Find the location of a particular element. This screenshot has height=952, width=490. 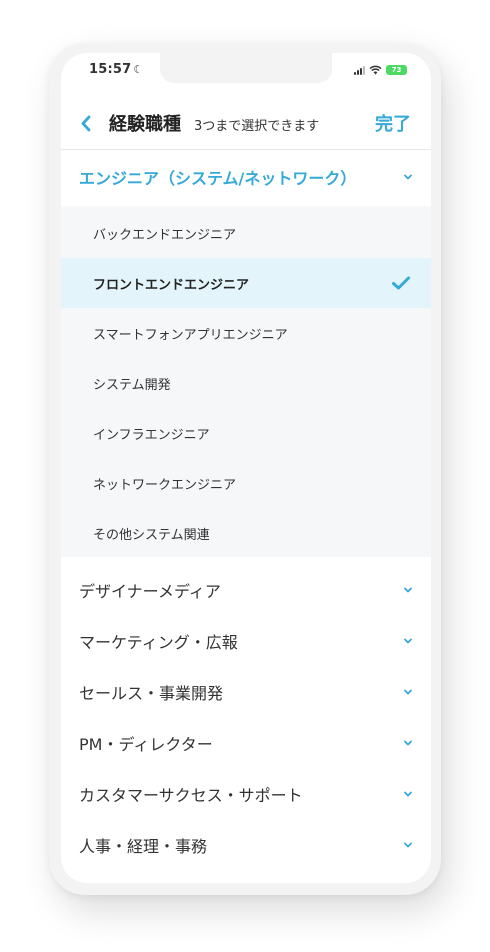

selection-hint: 3つまで選択できます is located at coordinates (257, 126).